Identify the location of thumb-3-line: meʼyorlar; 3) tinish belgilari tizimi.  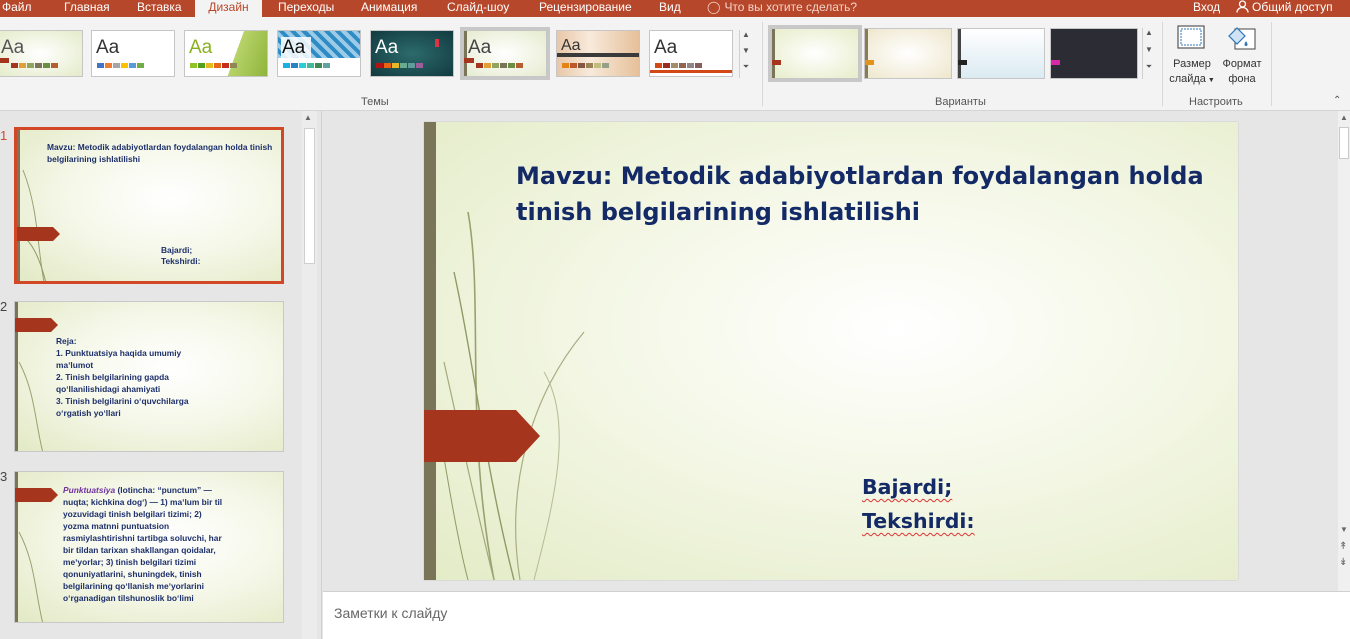
(130, 562).